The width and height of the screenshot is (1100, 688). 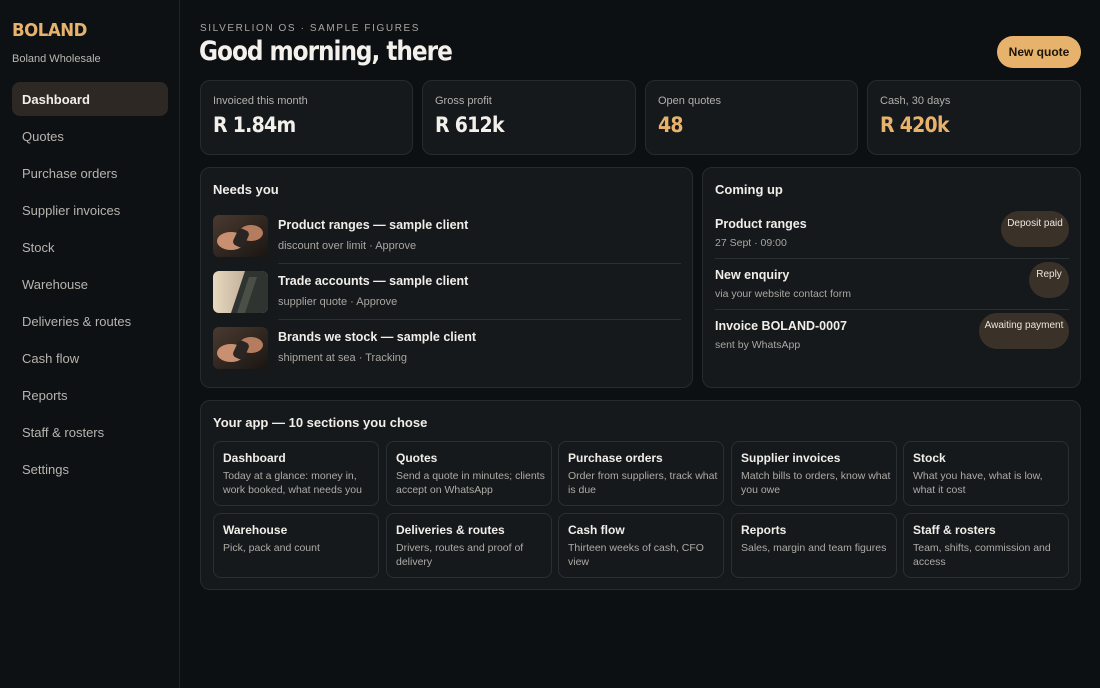 What do you see at coordinates (90, 395) in the screenshot?
I see `sidebar-item-reports: Reports` at bounding box center [90, 395].